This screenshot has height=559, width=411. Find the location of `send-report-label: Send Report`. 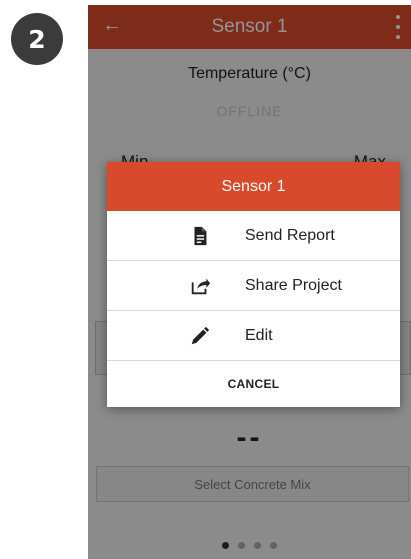

send-report-label: Send Report is located at coordinates (290, 235).